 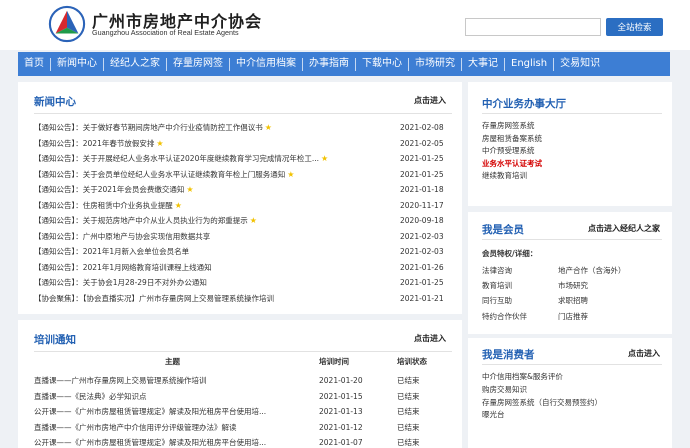 What do you see at coordinates (542, 390) in the screenshot?
I see `consumer-link: 购房交易知识` at bounding box center [542, 390].